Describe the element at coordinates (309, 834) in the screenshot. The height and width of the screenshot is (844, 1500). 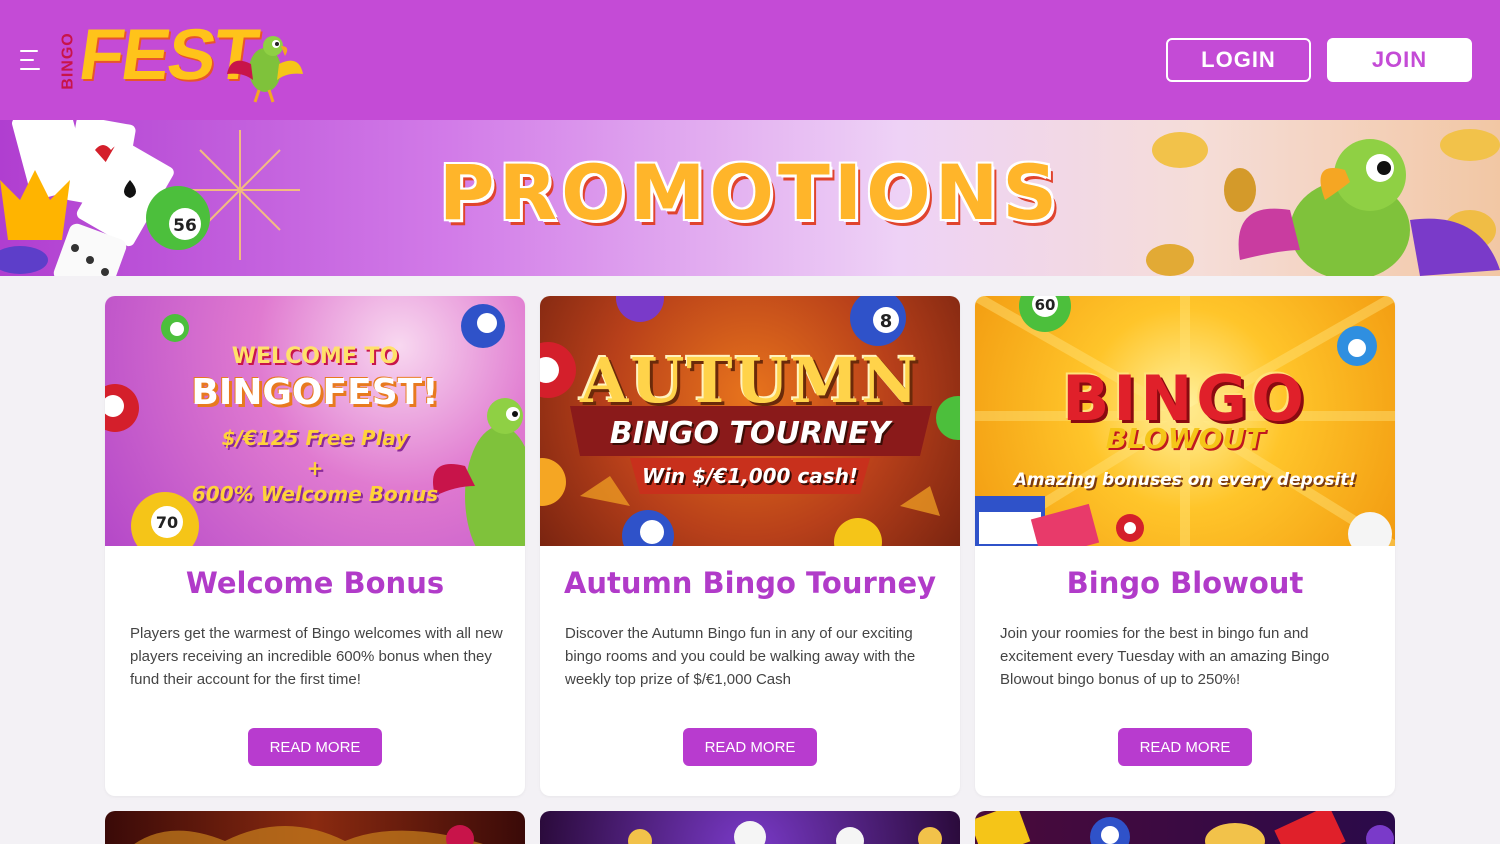
I see `dragon-illustration` at that location.